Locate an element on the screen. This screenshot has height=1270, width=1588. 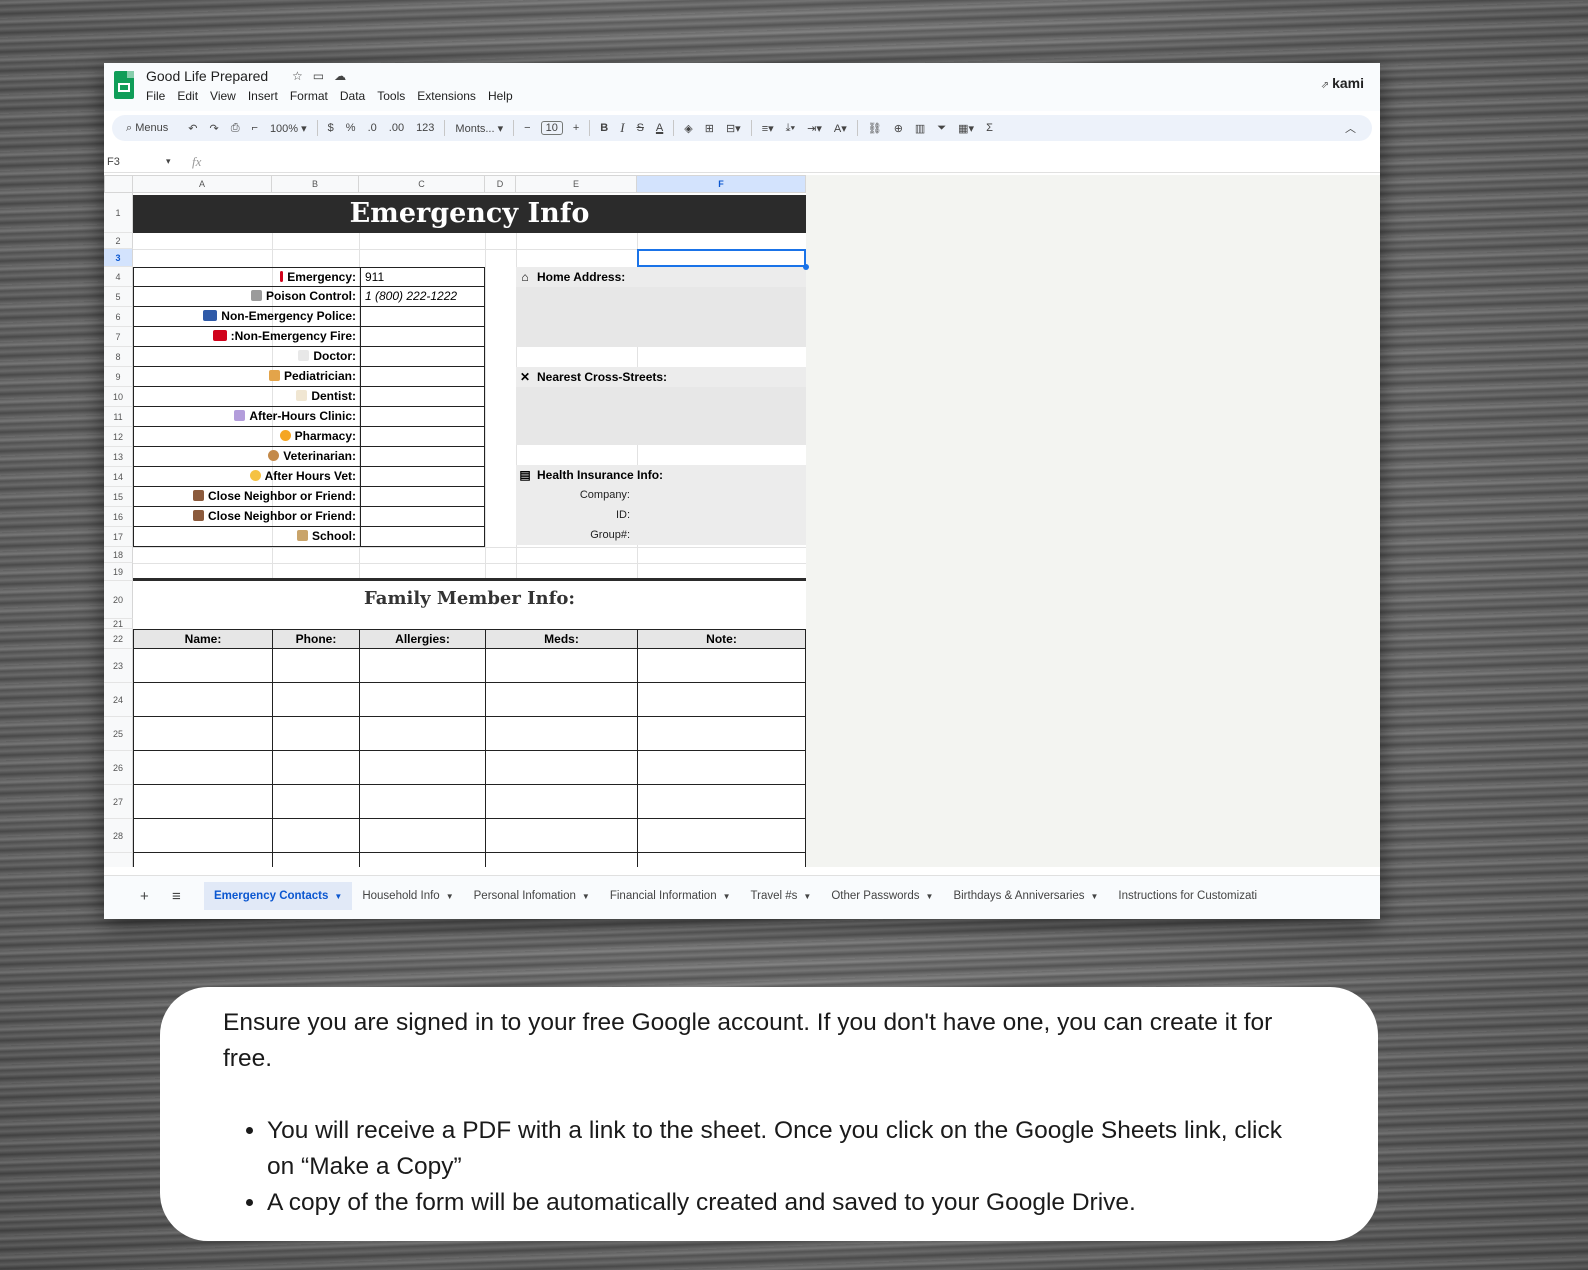
menu-insert: Insert is located at coordinates (263, 96).